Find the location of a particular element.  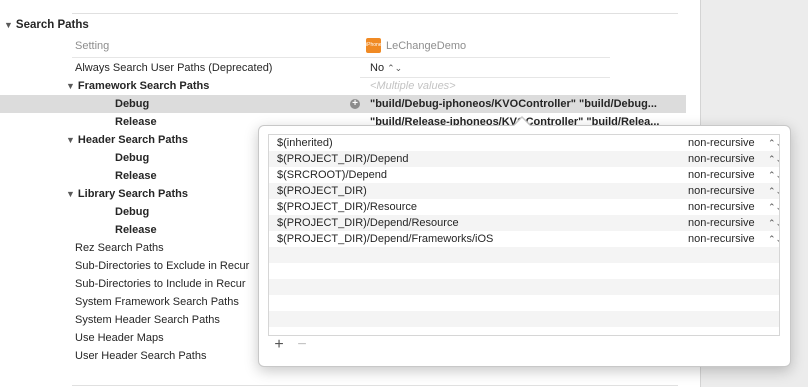

app-target-icon: iPhone is located at coordinates (374, 45).